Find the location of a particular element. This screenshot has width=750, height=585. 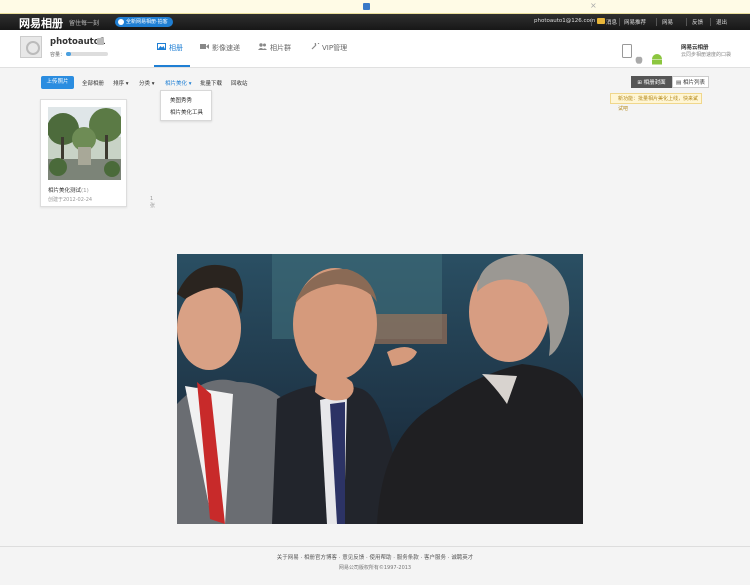

apple-icon is located at coordinates (639, 60).